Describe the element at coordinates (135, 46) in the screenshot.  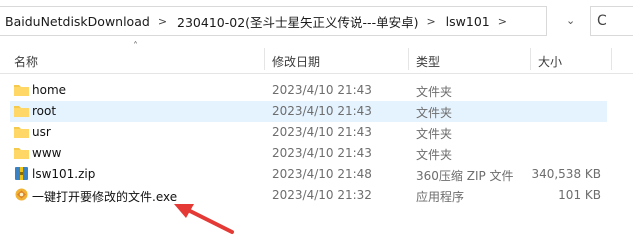
I see `sort-ascending-icon: ˄` at that location.